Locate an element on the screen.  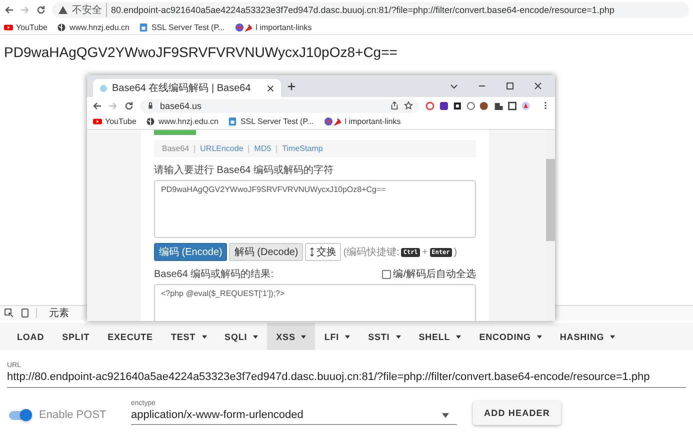
shortcut-hint: (编码快捷键: is located at coordinates (371, 252).